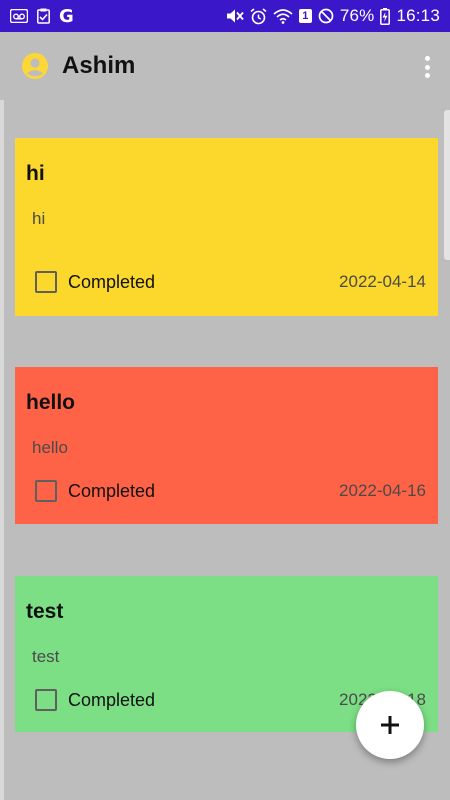 This screenshot has width=450, height=800. I want to click on note-title: hi, so click(35, 173).